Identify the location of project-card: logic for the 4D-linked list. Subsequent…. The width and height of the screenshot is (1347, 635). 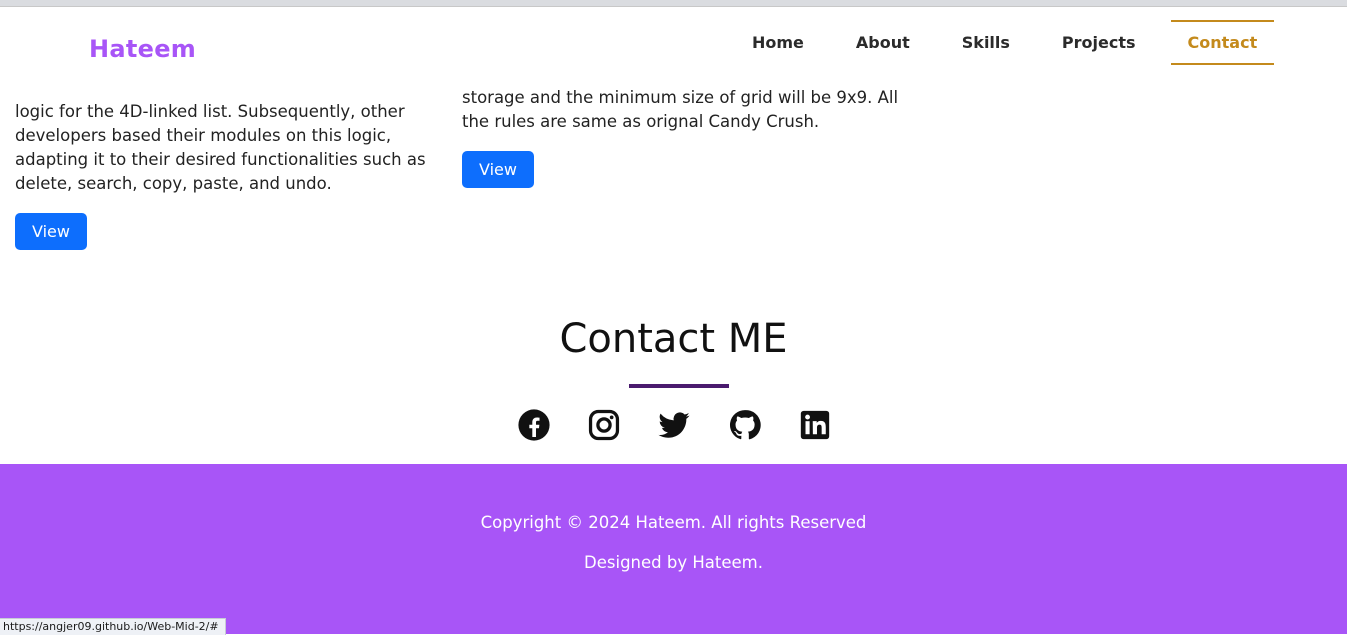
(225, 163).